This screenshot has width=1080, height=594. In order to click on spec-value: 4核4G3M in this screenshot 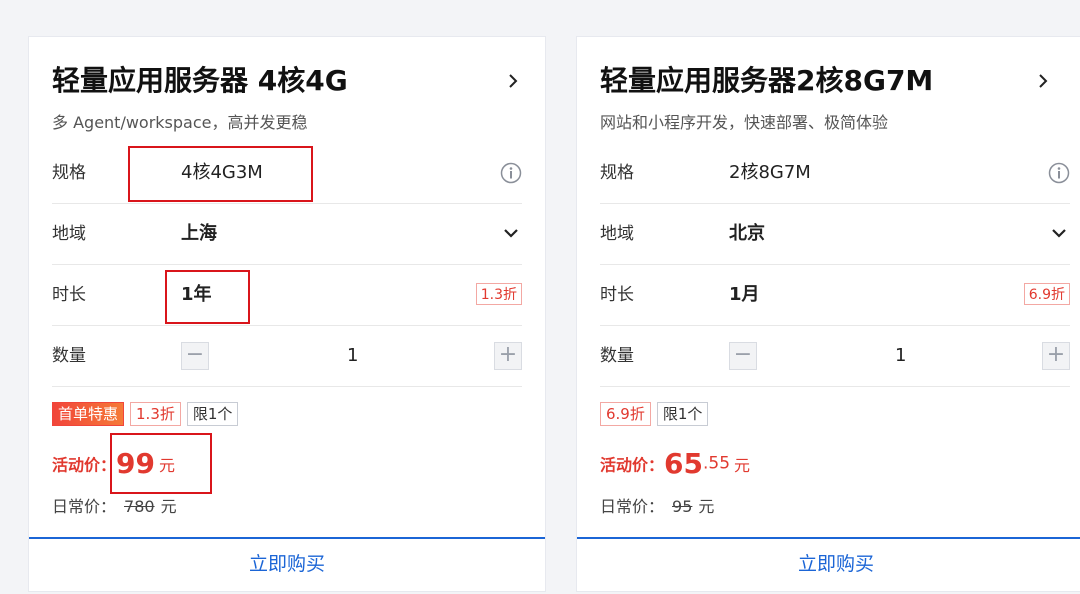, I will do `click(222, 173)`.